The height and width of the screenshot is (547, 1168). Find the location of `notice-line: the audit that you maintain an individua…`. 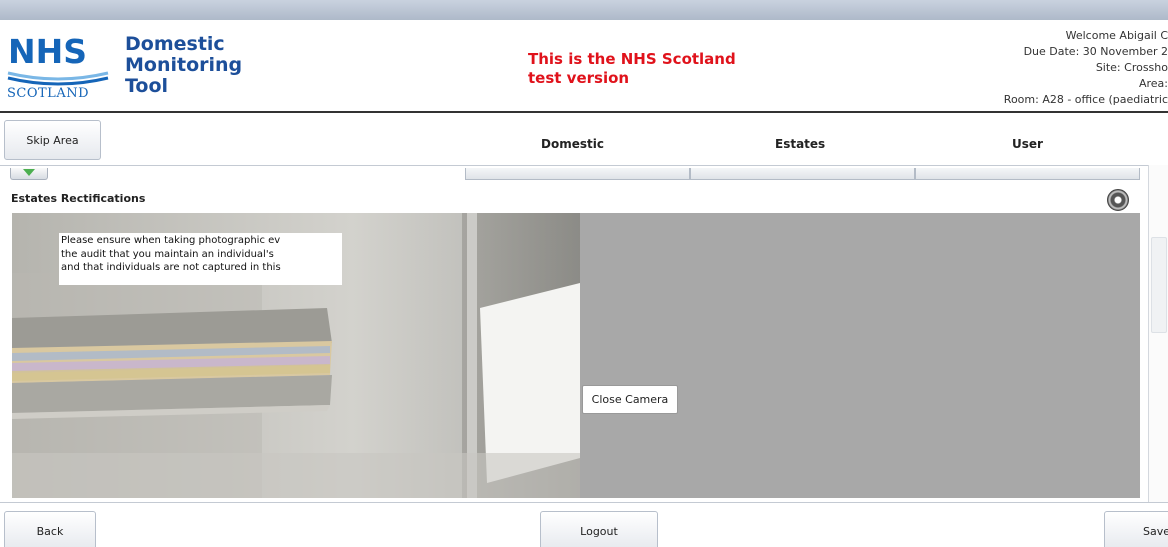

notice-line: the audit that you maintain an individua… is located at coordinates (167, 254).